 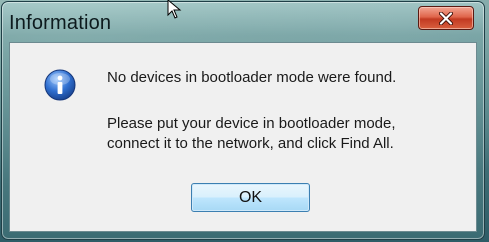 What do you see at coordinates (250, 197) in the screenshot?
I see `ok-button: OK` at bounding box center [250, 197].